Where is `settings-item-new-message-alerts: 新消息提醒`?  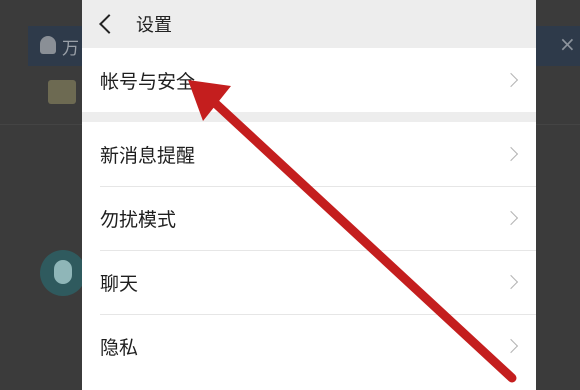
settings-item-new-message-alerts: 新消息提醒 is located at coordinates (309, 154).